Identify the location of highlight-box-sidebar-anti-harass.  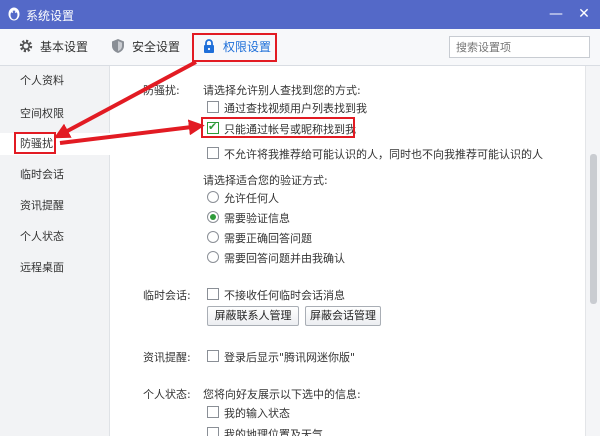
(35, 143).